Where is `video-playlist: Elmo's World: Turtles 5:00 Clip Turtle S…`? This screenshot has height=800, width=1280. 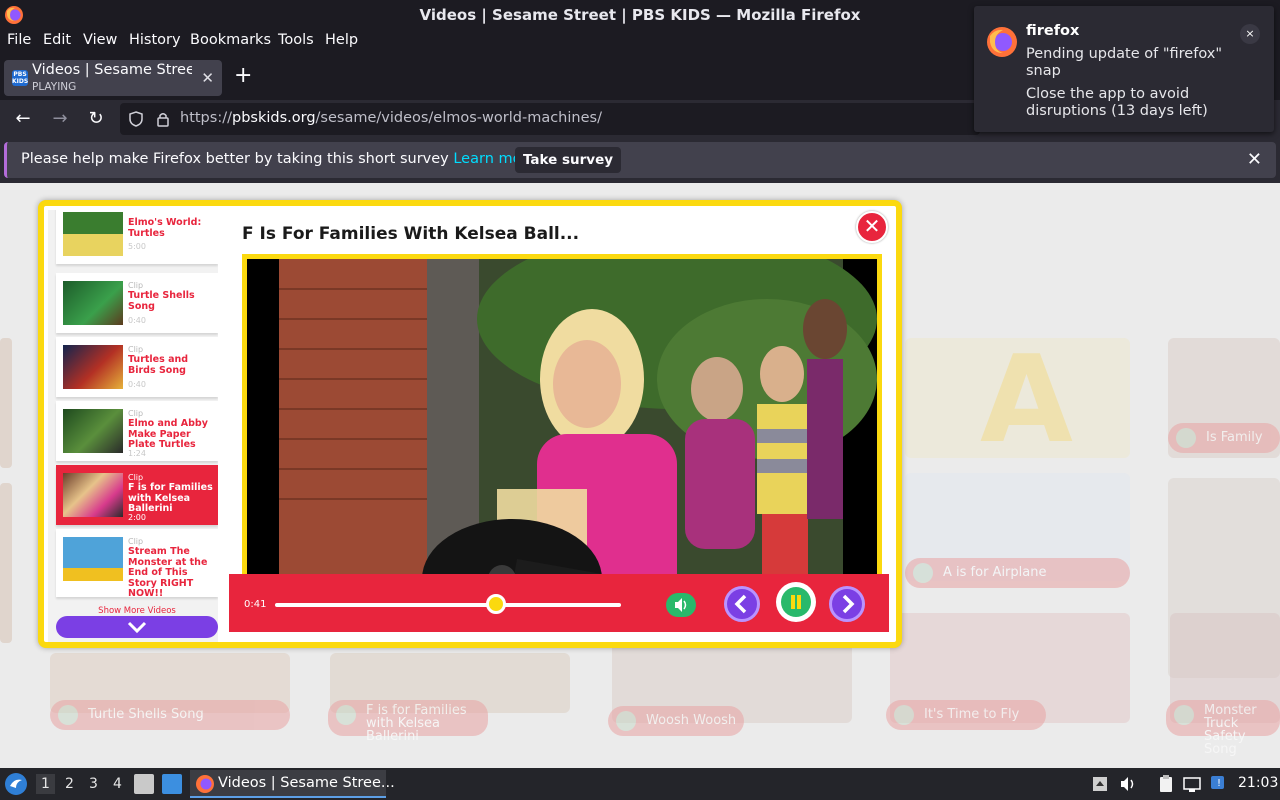 video-playlist: Elmo's World: Turtles 5:00 Clip Turtle S… is located at coordinates (133, 426).